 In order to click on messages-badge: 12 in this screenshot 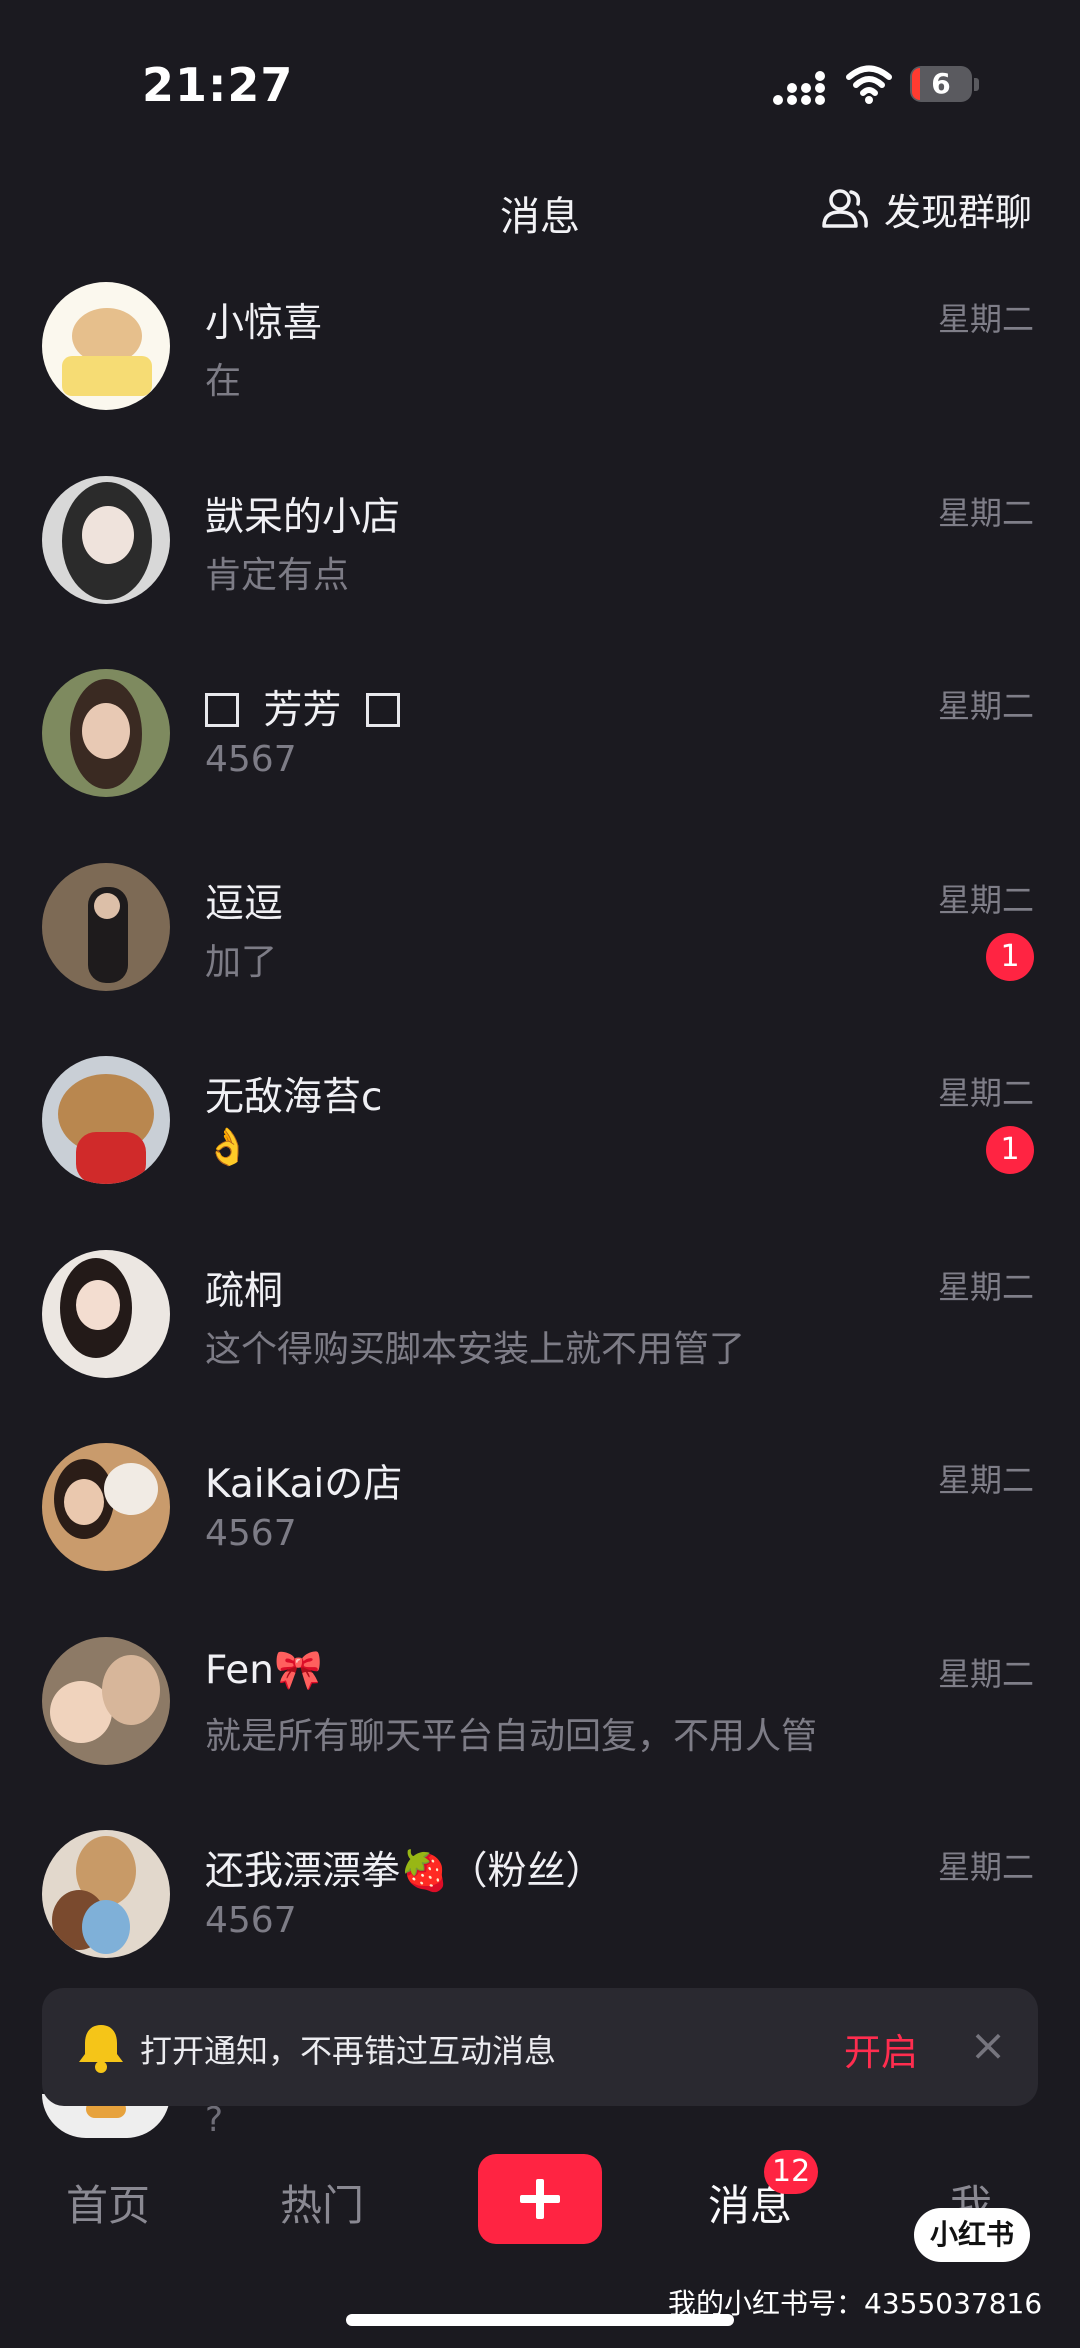, I will do `click(791, 2172)`.